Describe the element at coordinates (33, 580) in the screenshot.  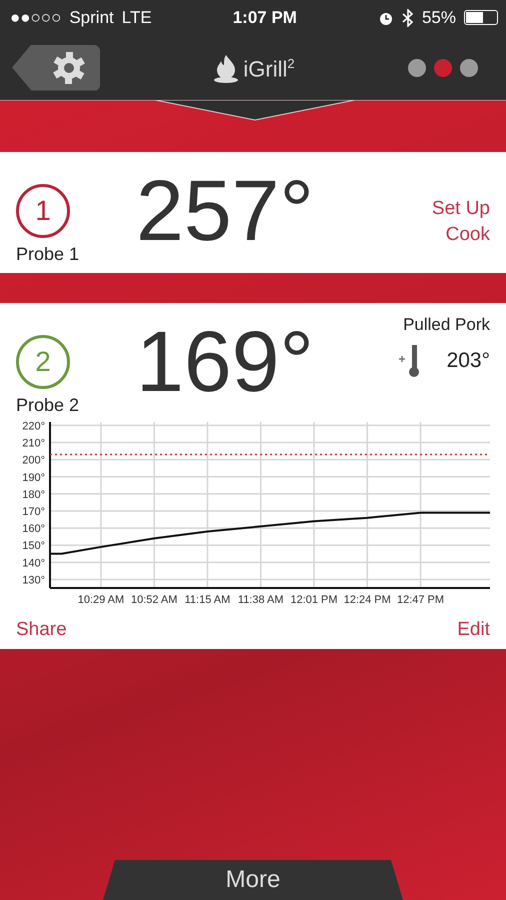
I see `y-tick-label: 130°` at that location.